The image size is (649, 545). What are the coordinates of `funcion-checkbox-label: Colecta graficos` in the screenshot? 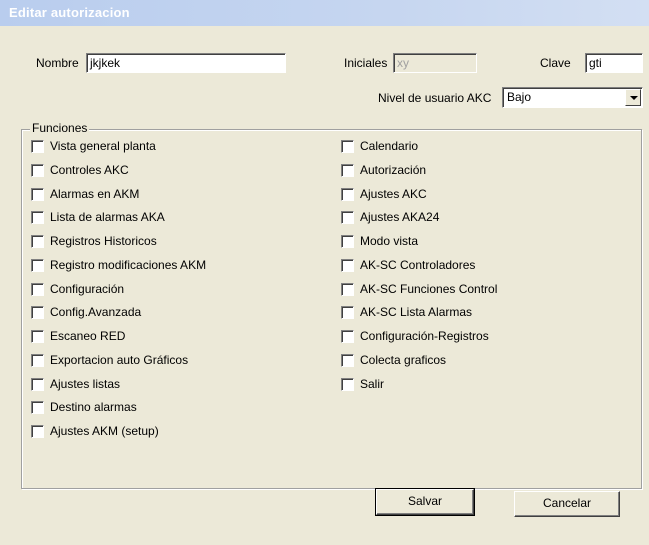 It's located at (403, 360).